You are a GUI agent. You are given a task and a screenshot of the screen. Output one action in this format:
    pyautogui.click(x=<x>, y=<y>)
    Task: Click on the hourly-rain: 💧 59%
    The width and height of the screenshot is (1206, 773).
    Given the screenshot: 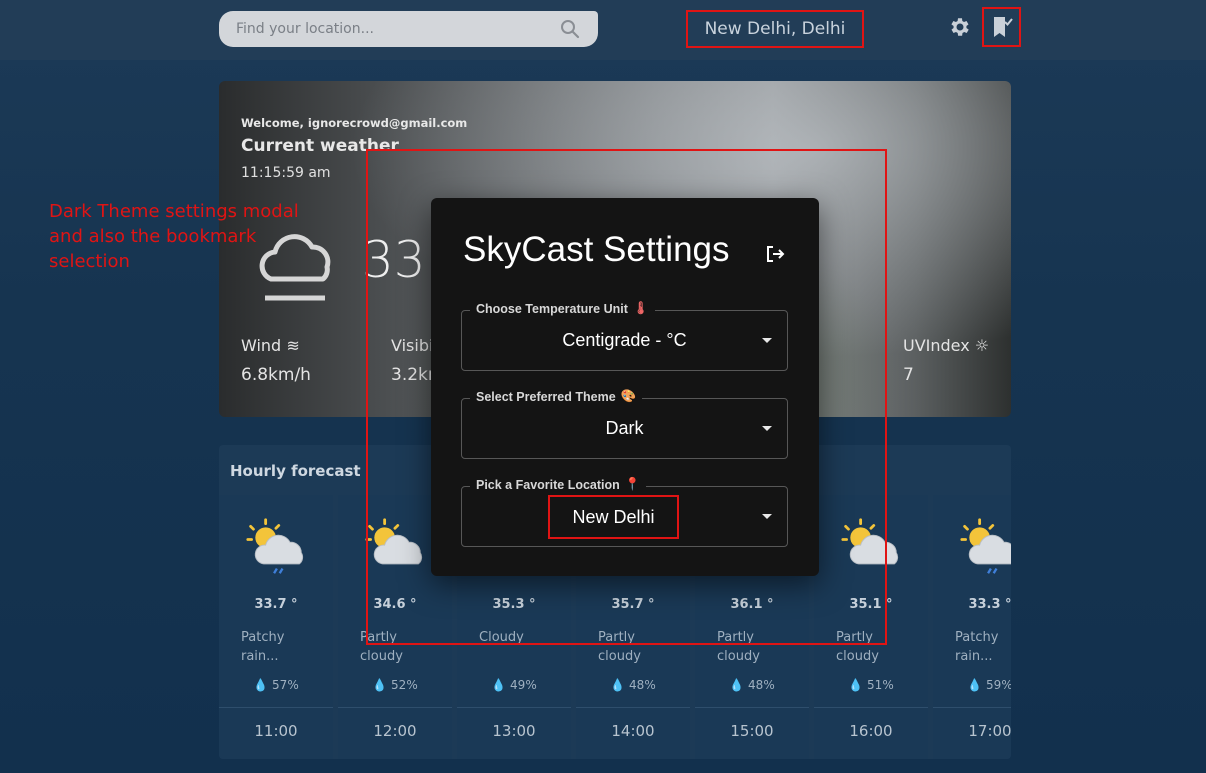 What is the action you would take?
    pyautogui.click(x=972, y=685)
    